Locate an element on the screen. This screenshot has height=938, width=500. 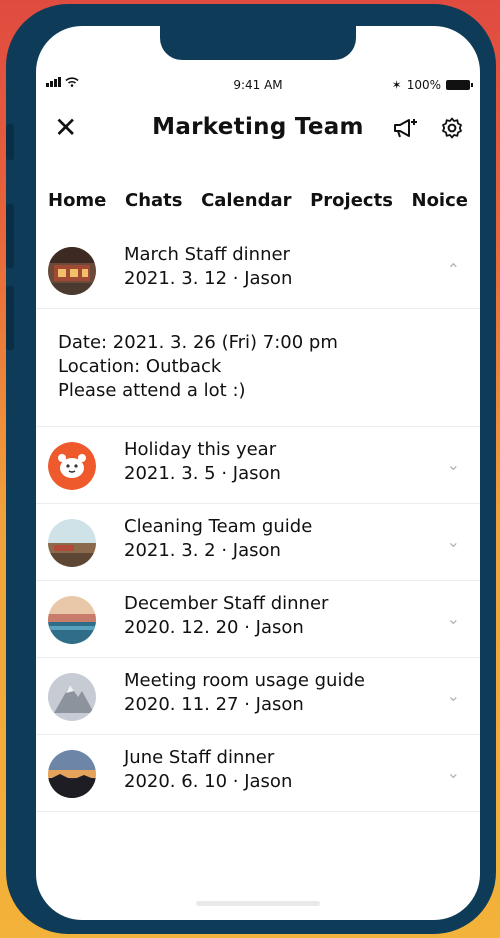
status-right: ✶ 100% is located at coordinates (432, 85).